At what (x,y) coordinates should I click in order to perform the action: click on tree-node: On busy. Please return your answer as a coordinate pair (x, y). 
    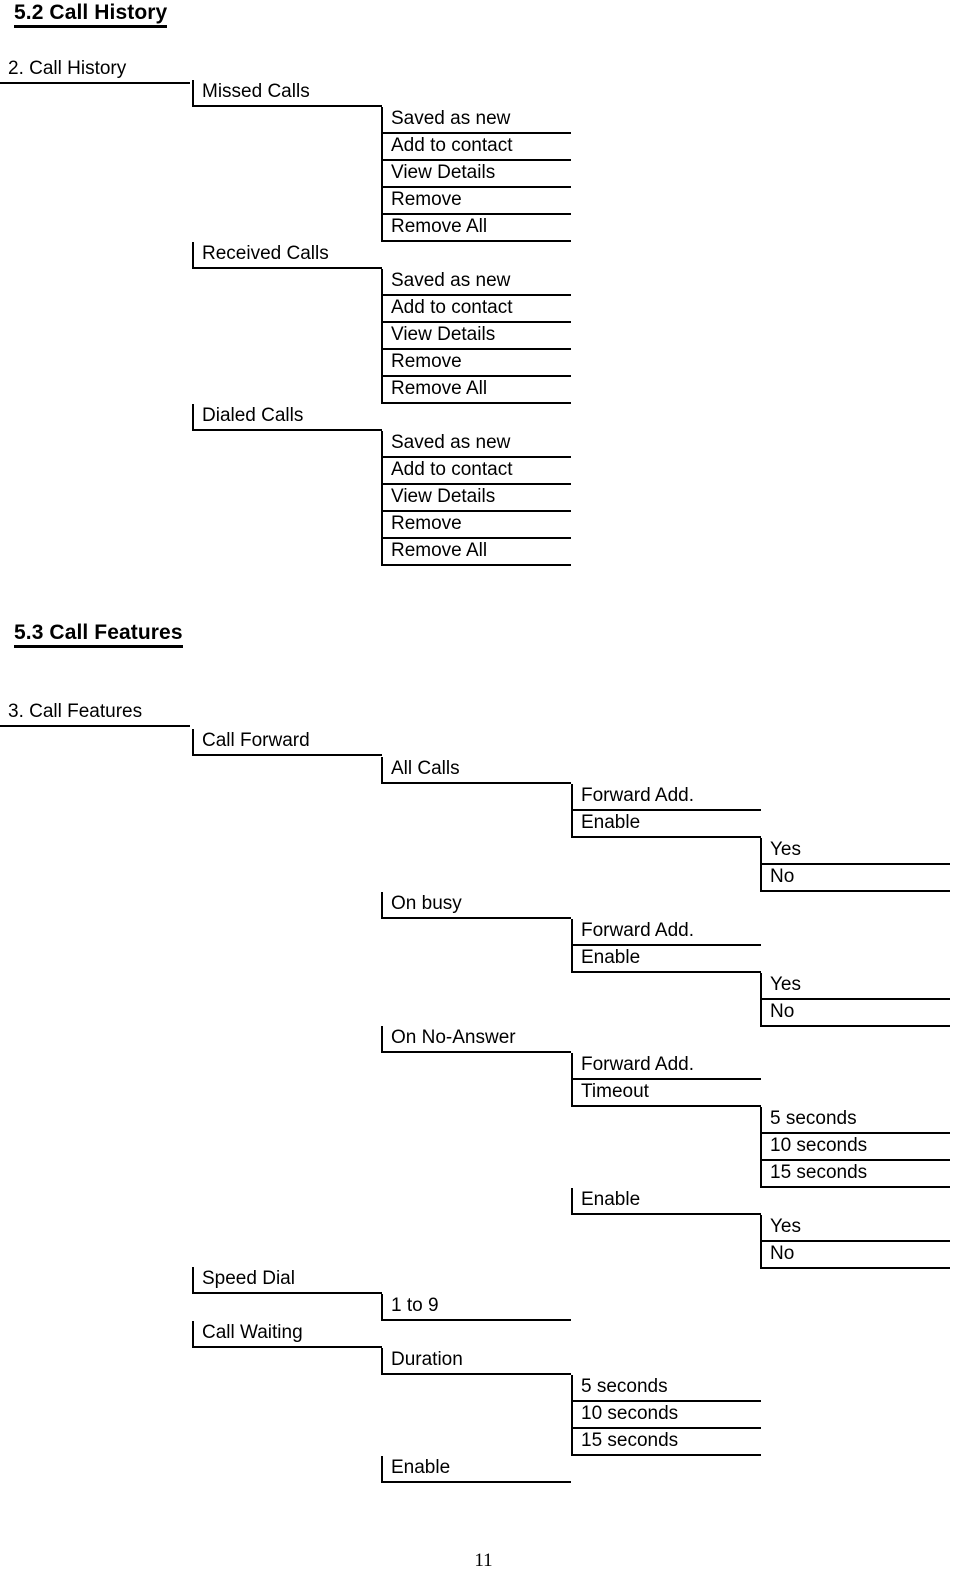
    Looking at the image, I should click on (476, 905).